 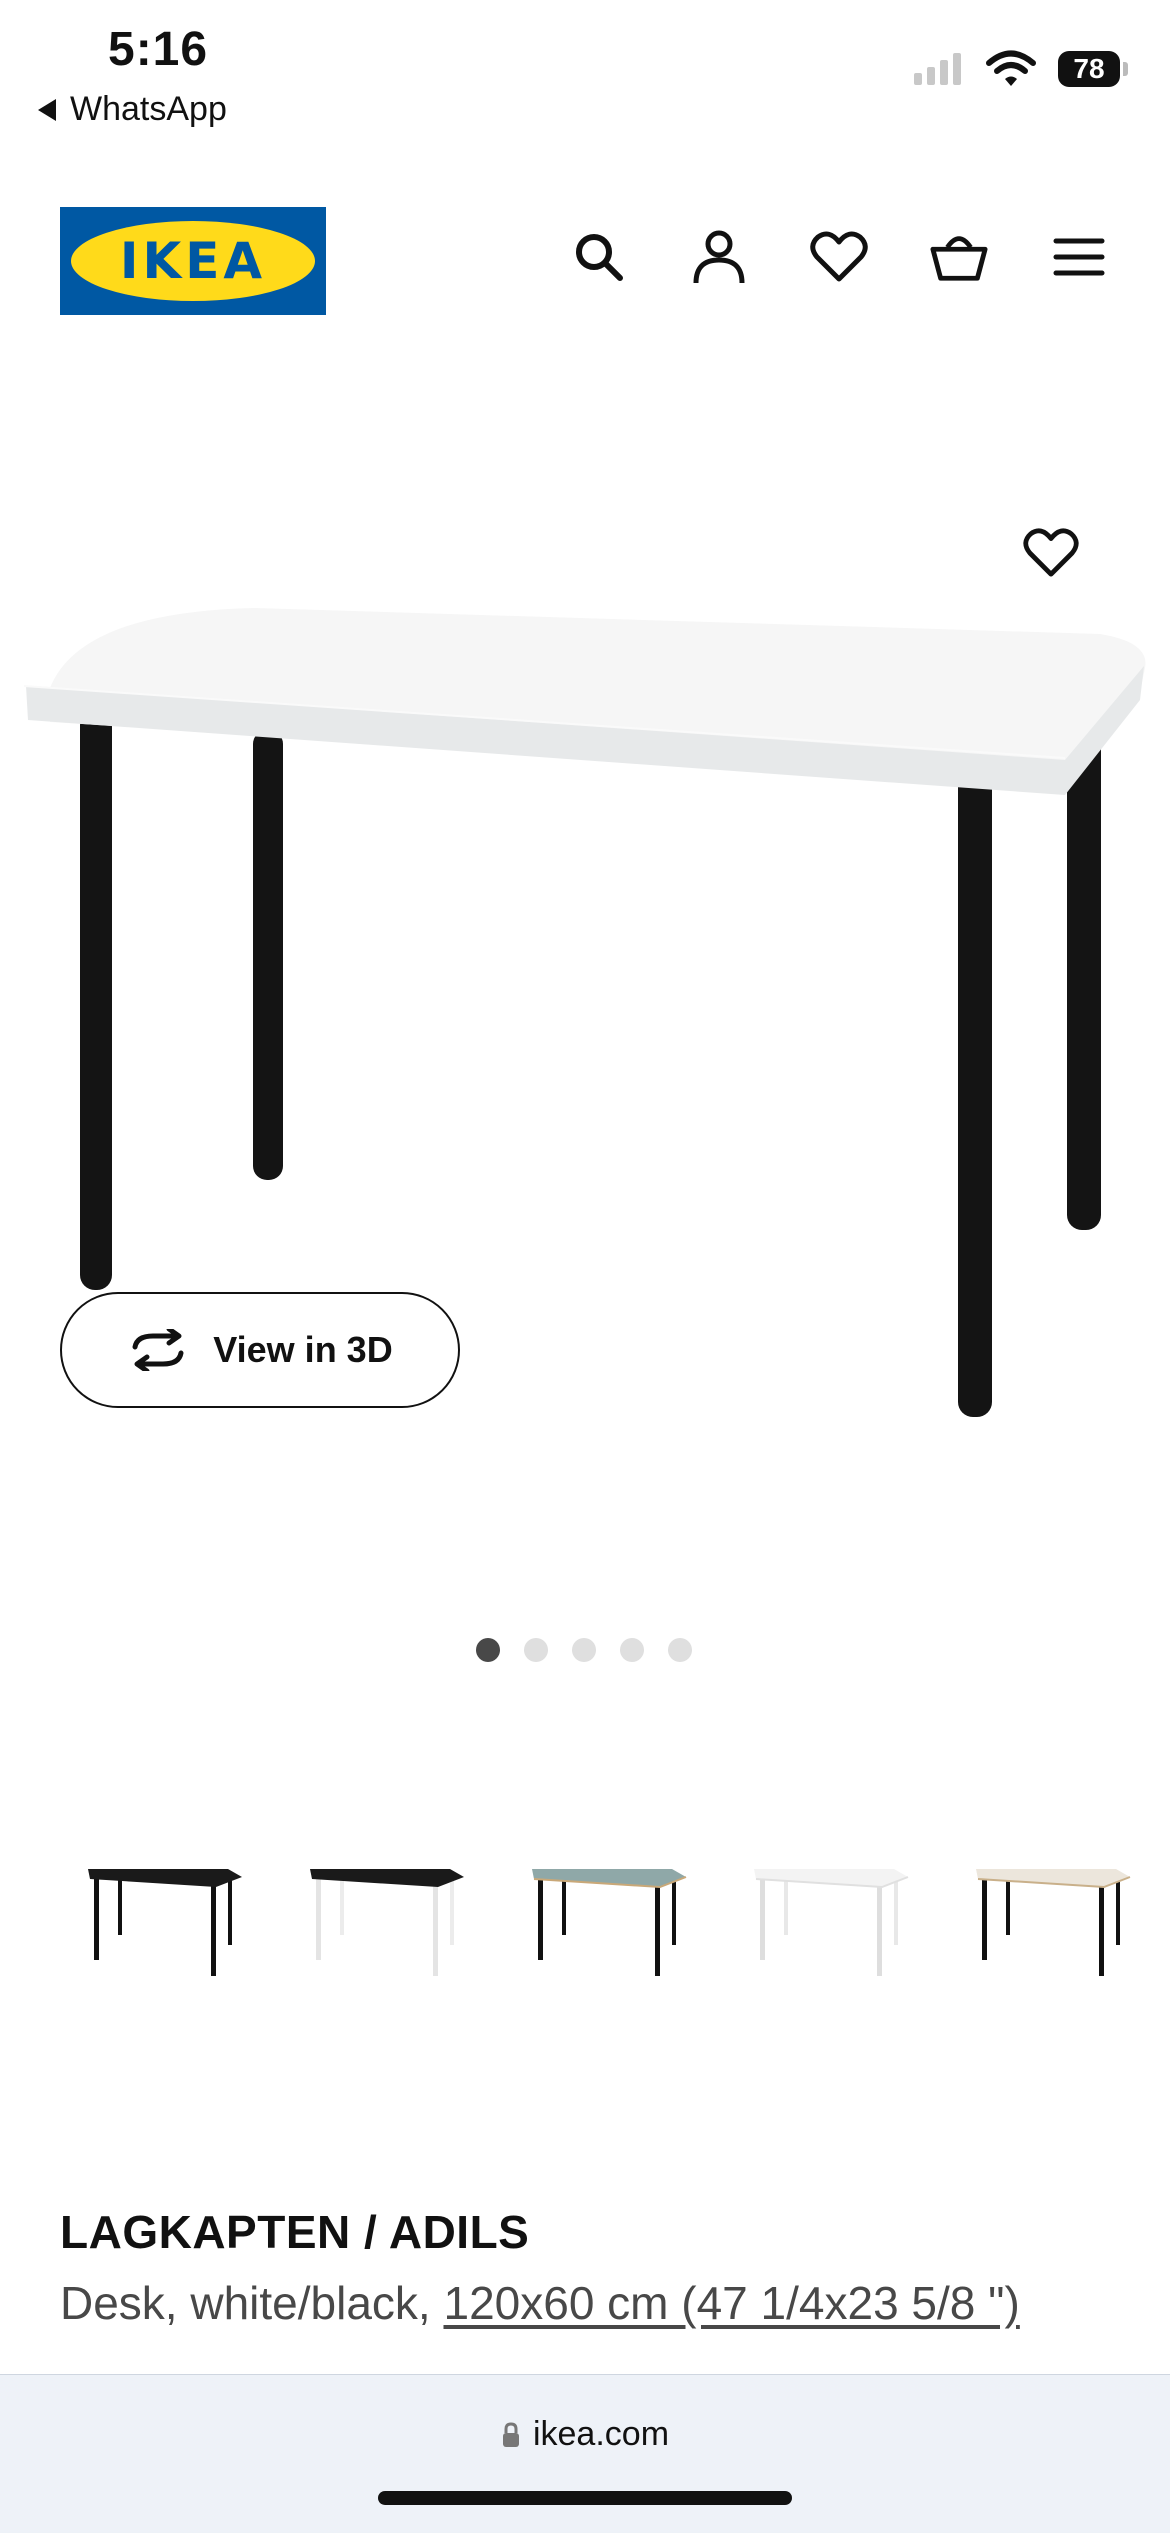 I want to click on heart-icon, so click(x=839, y=257).